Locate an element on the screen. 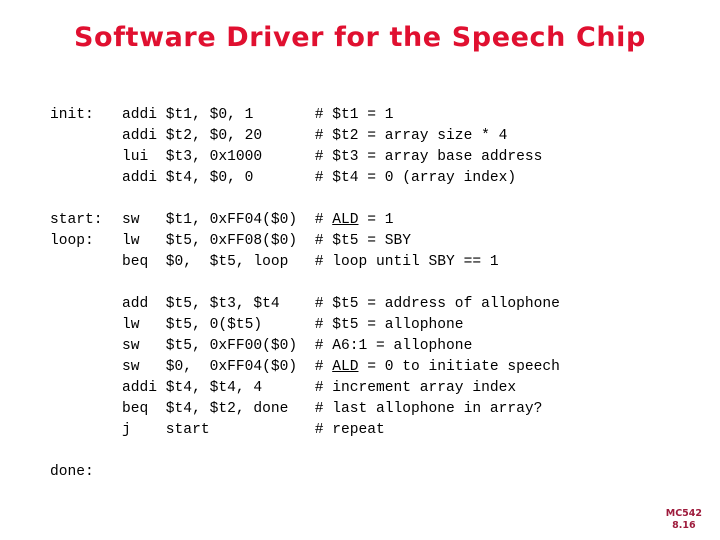  code-line: addi $t4, $0, 0 # $t4 = 0 (array index) is located at coordinates (305, 178).